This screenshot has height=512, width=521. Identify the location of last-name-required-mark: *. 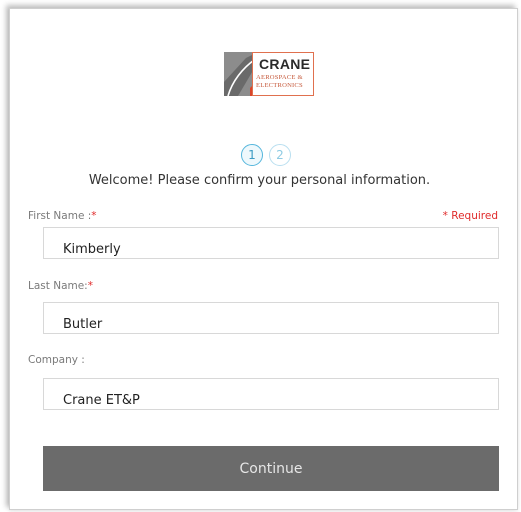
(90, 286).